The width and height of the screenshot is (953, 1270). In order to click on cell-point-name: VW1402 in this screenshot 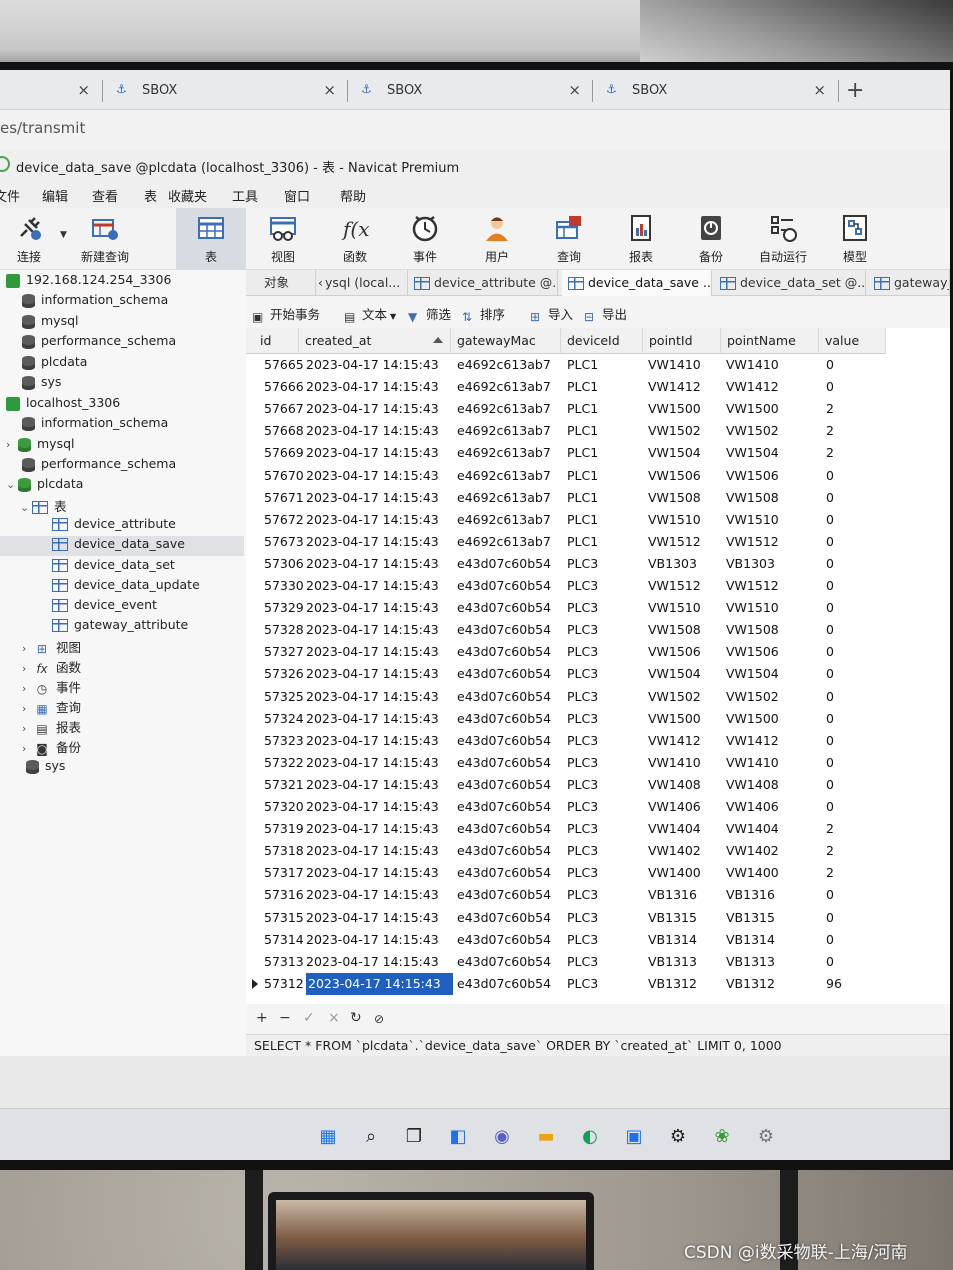, I will do `click(752, 851)`.